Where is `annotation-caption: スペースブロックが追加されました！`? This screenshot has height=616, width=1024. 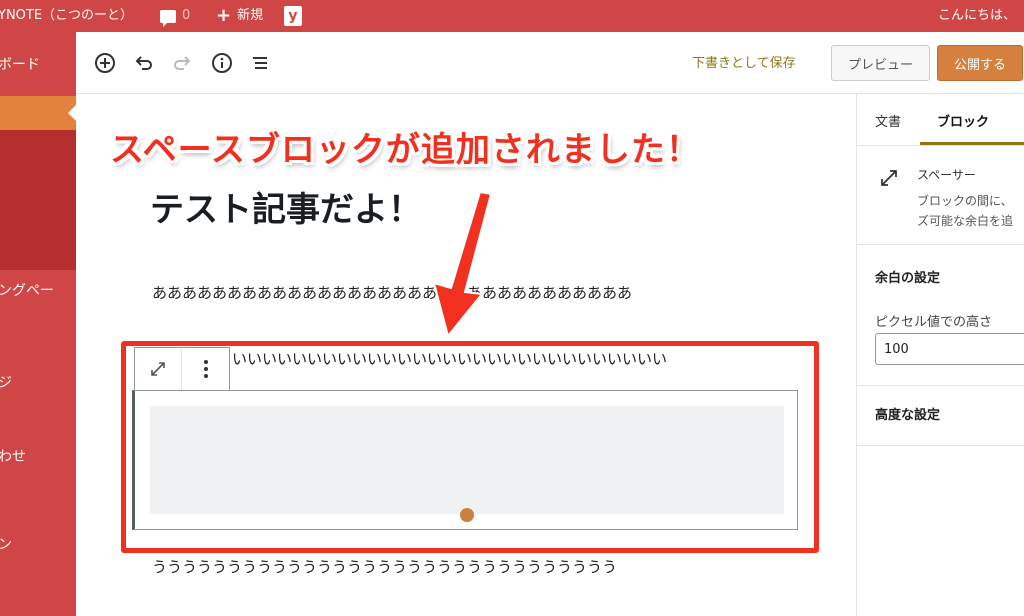 annotation-caption: スペースブロックが追加されました！ is located at coordinates (405, 150).